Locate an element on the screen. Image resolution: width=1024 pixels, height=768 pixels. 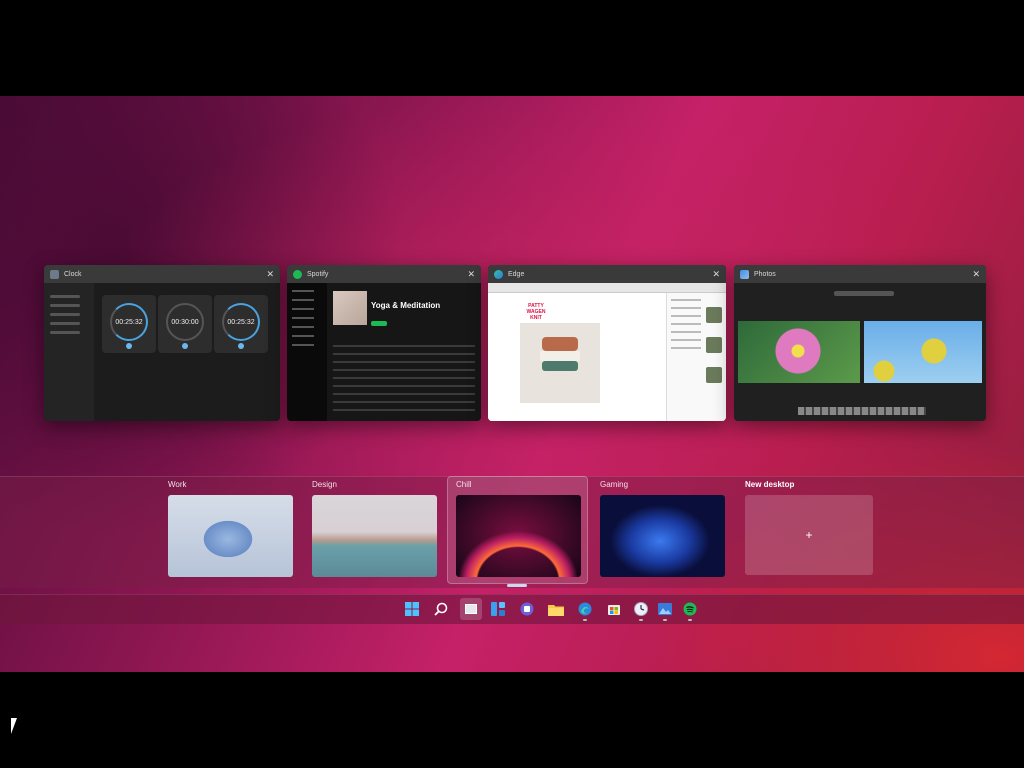
playlist-cover is located at coordinates (350, 308).